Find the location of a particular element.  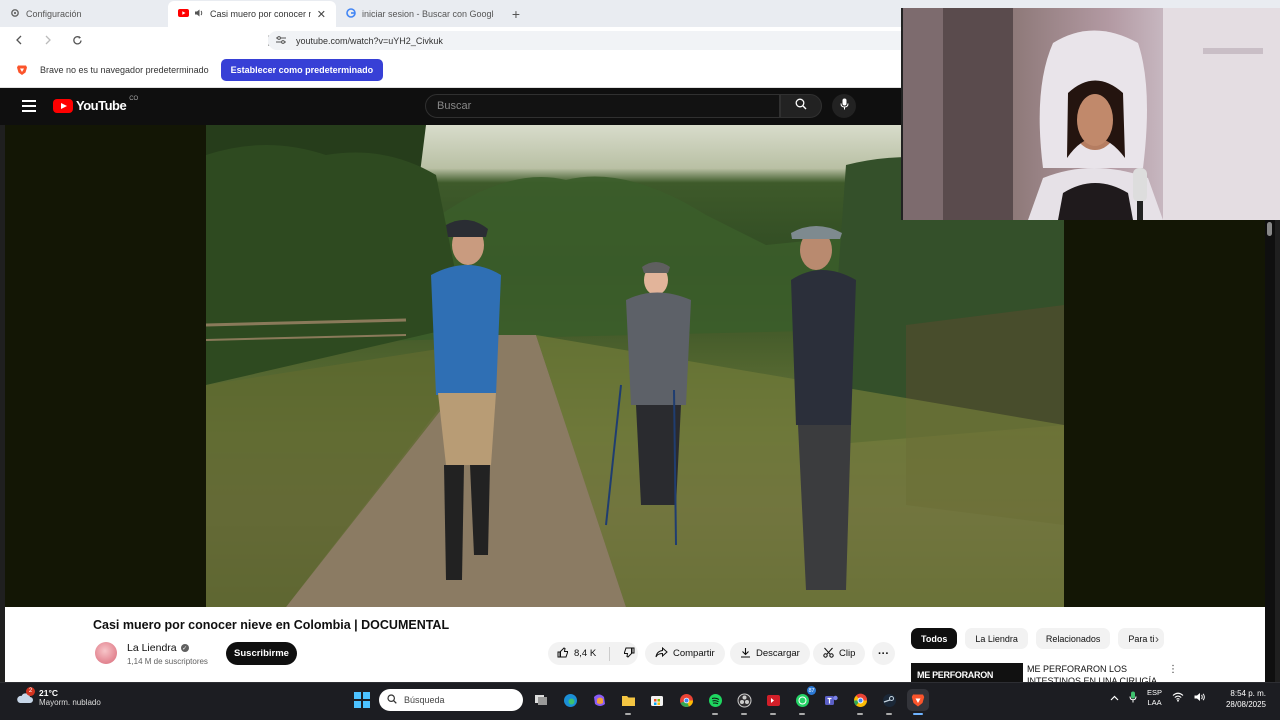

tab-title: Configuración is located at coordinates (54, 14).